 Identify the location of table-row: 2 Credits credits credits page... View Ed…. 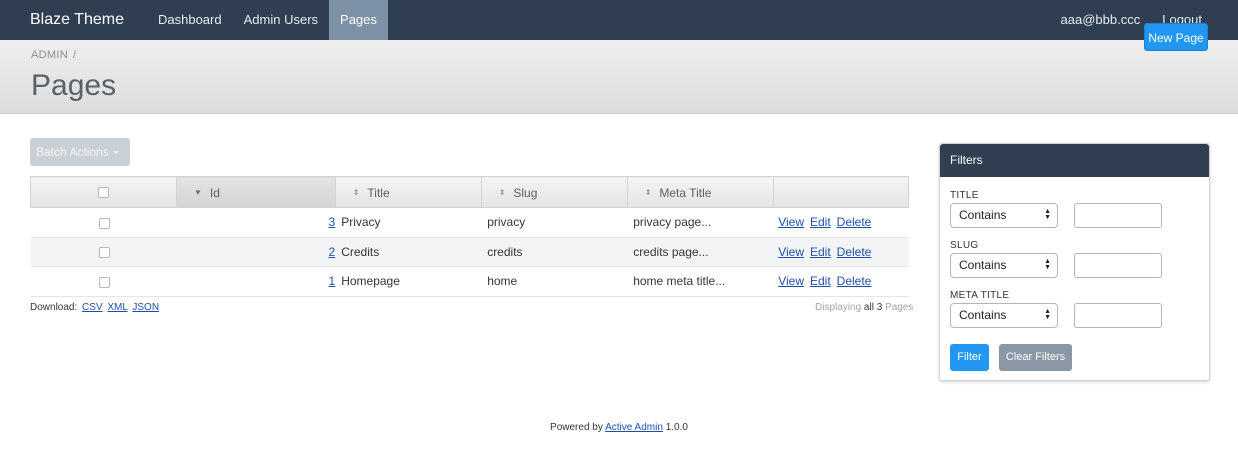
(469, 252).